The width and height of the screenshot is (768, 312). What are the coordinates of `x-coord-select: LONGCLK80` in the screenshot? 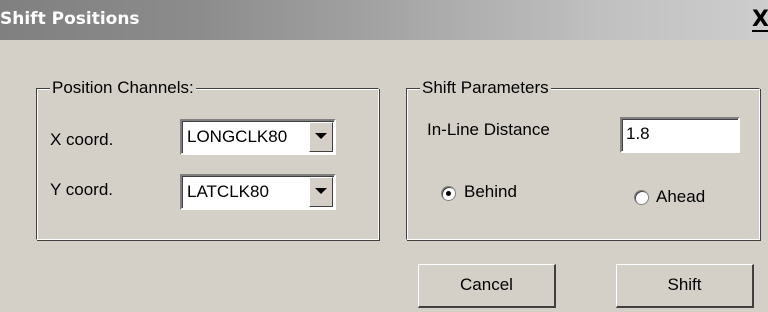 It's located at (258, 137).